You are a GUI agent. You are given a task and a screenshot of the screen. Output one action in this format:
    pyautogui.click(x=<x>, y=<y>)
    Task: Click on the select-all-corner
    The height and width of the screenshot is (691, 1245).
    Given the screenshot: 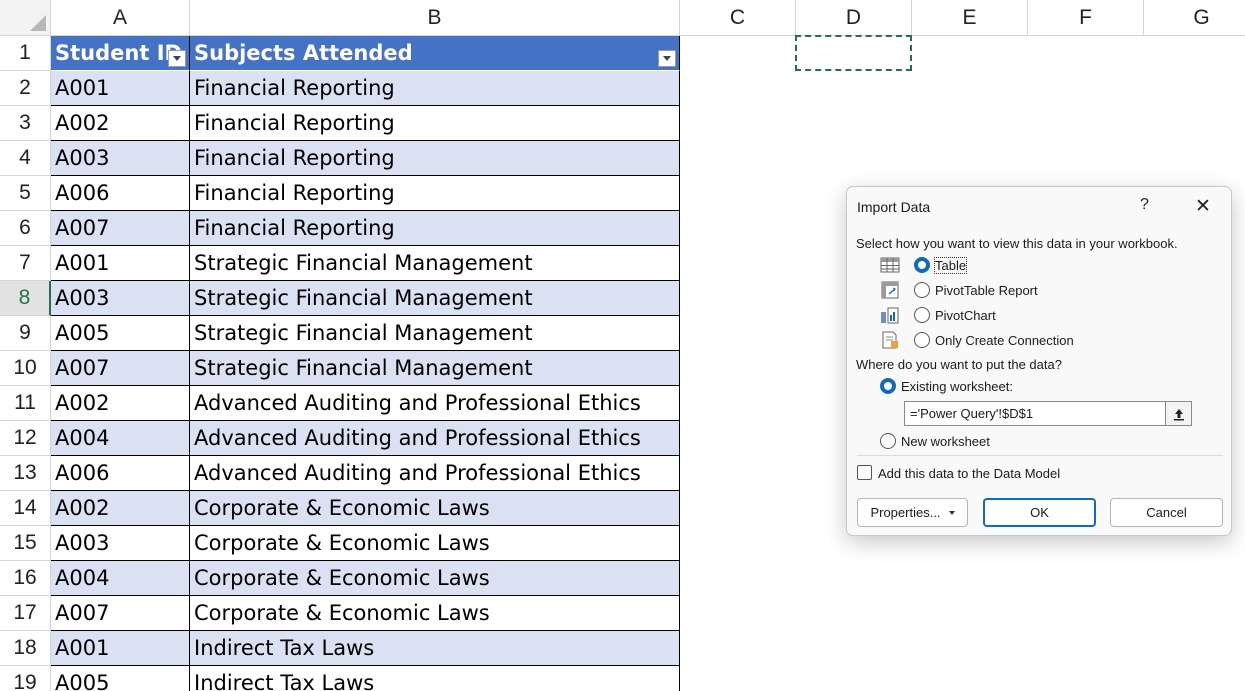 What is the action you would take?
    pyautogui.click(x=25, y=18)
    